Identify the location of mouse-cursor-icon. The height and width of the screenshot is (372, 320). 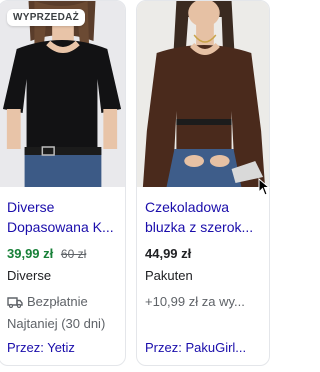
(264, 187).